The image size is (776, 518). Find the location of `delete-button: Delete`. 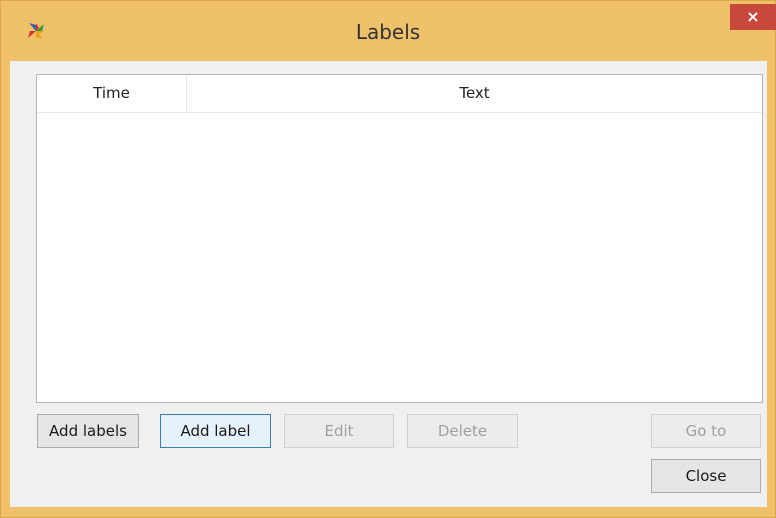

delete-button: Delete is located at coordinates (462, 431).